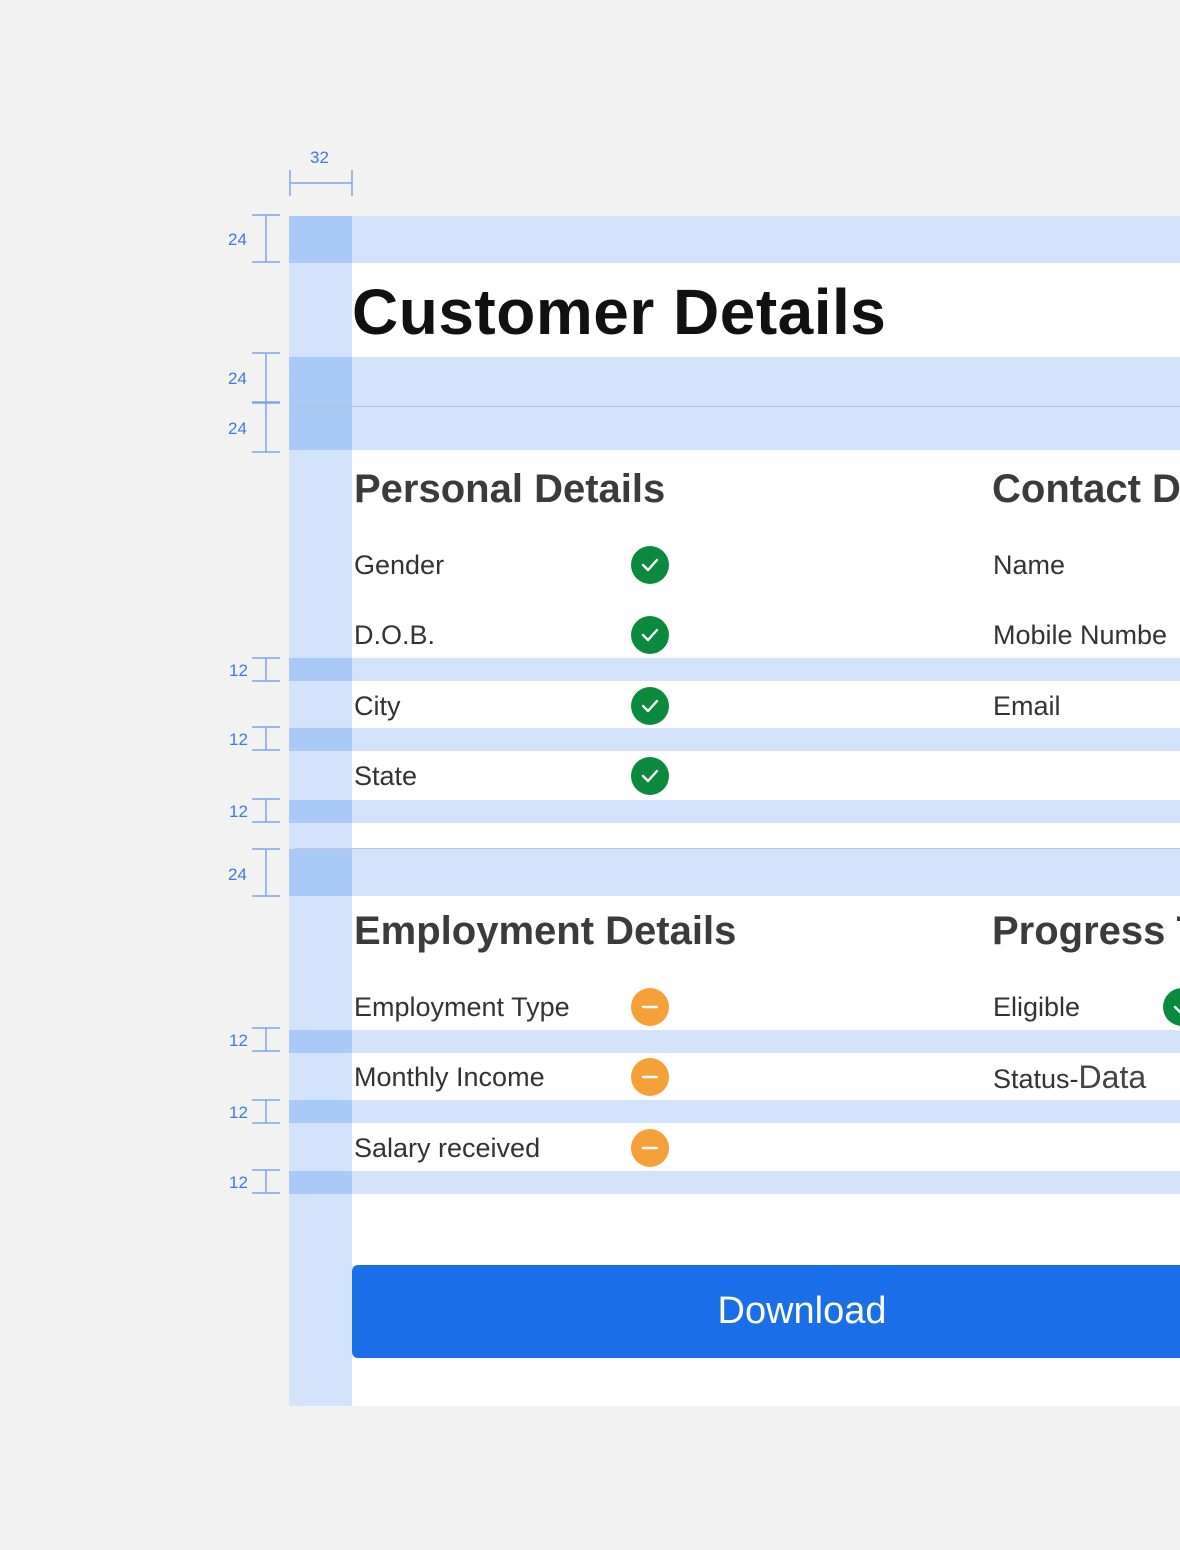 The image size is (1180, 1550). I want to click on field-label-salary-received: Salary received, so click(447, 1148).